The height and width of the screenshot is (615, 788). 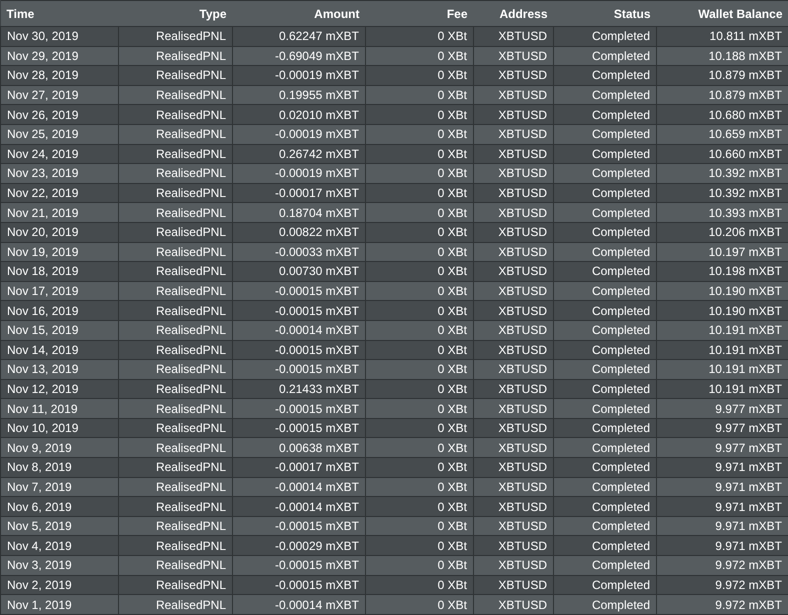 What do you see at coordinates (59, 174) in the screenshot?
I see `table-cell: Nov 23, 2019` at bounding box center [59, 174].